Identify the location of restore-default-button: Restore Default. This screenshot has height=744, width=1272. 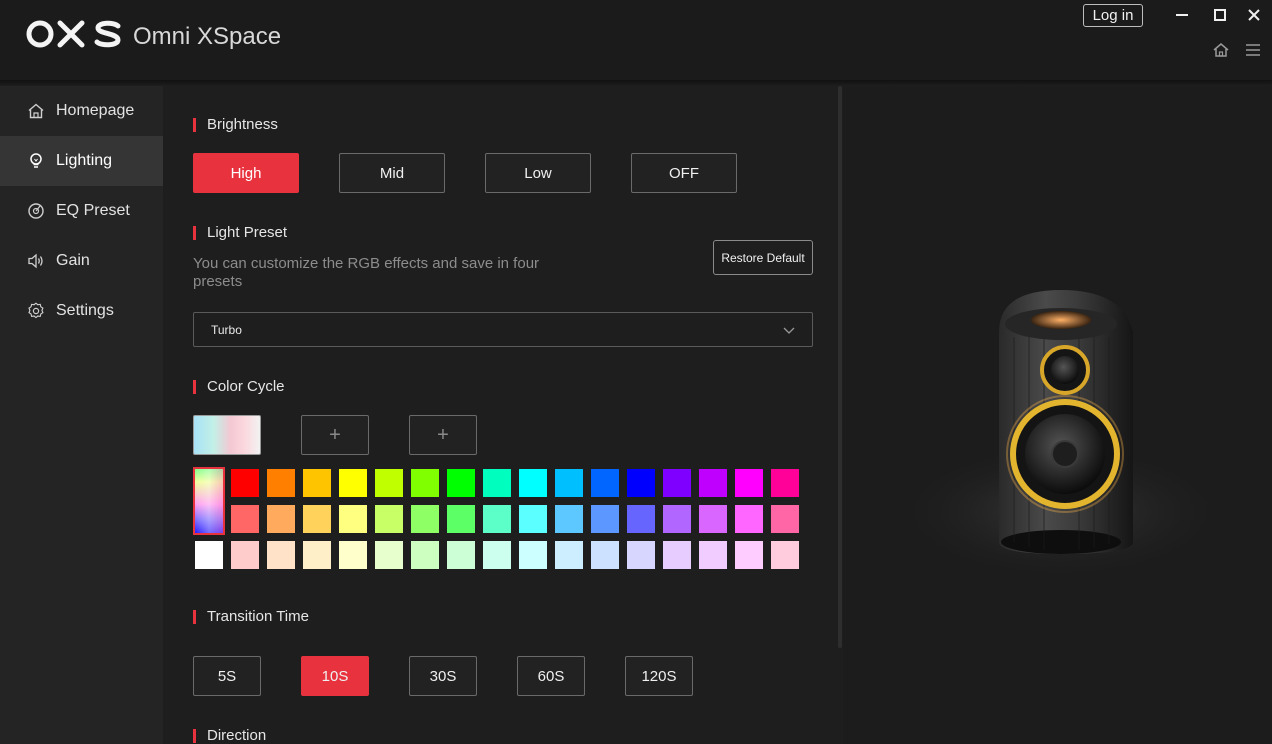
(763, 257).